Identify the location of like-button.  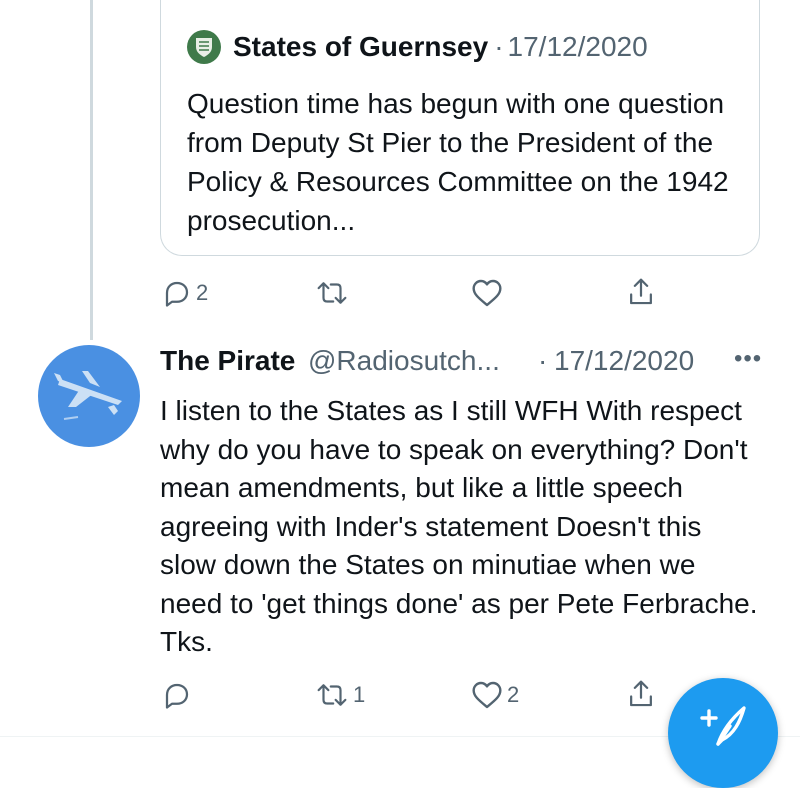
(489, 293).